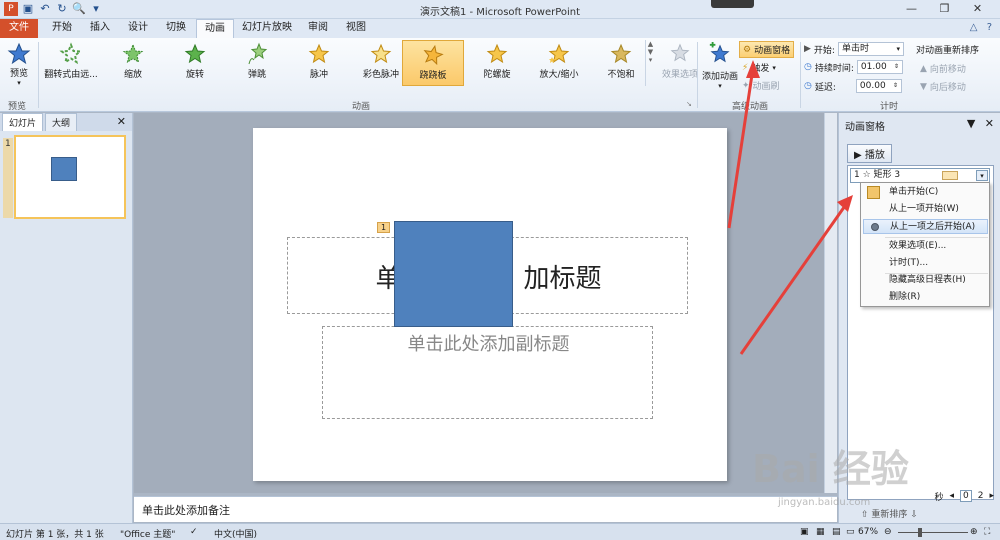 This screenshot has width=1000, height=540. I want to click on tab-design: 设计, so click(138, 28).